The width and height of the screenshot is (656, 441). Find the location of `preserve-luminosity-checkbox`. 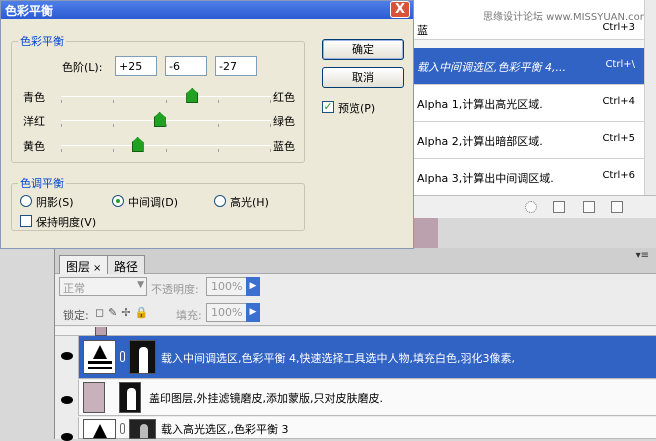

preserve-luminosity-checkbox is located at coordinates (26, 221).